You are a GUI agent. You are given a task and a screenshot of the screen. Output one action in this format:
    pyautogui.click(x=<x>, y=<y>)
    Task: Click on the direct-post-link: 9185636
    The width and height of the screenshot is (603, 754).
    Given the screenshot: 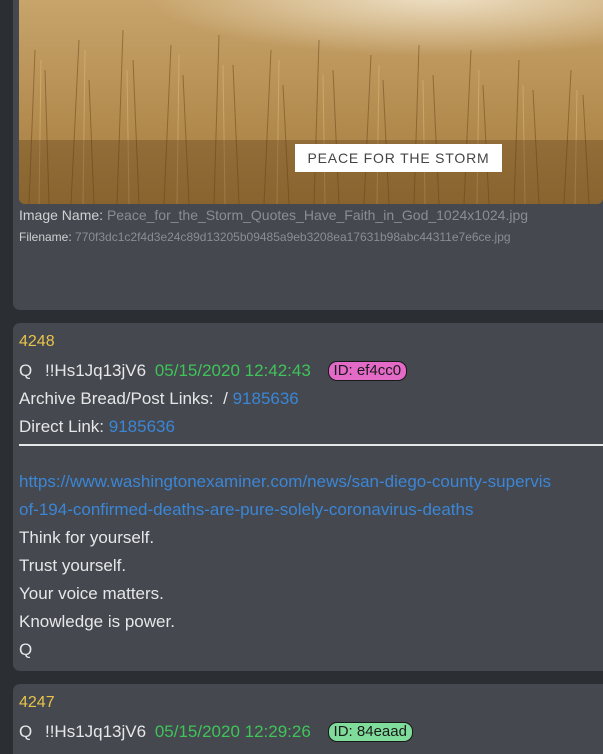 What is the action you would take?
    pyautogui.click(x=142, y=426)
    